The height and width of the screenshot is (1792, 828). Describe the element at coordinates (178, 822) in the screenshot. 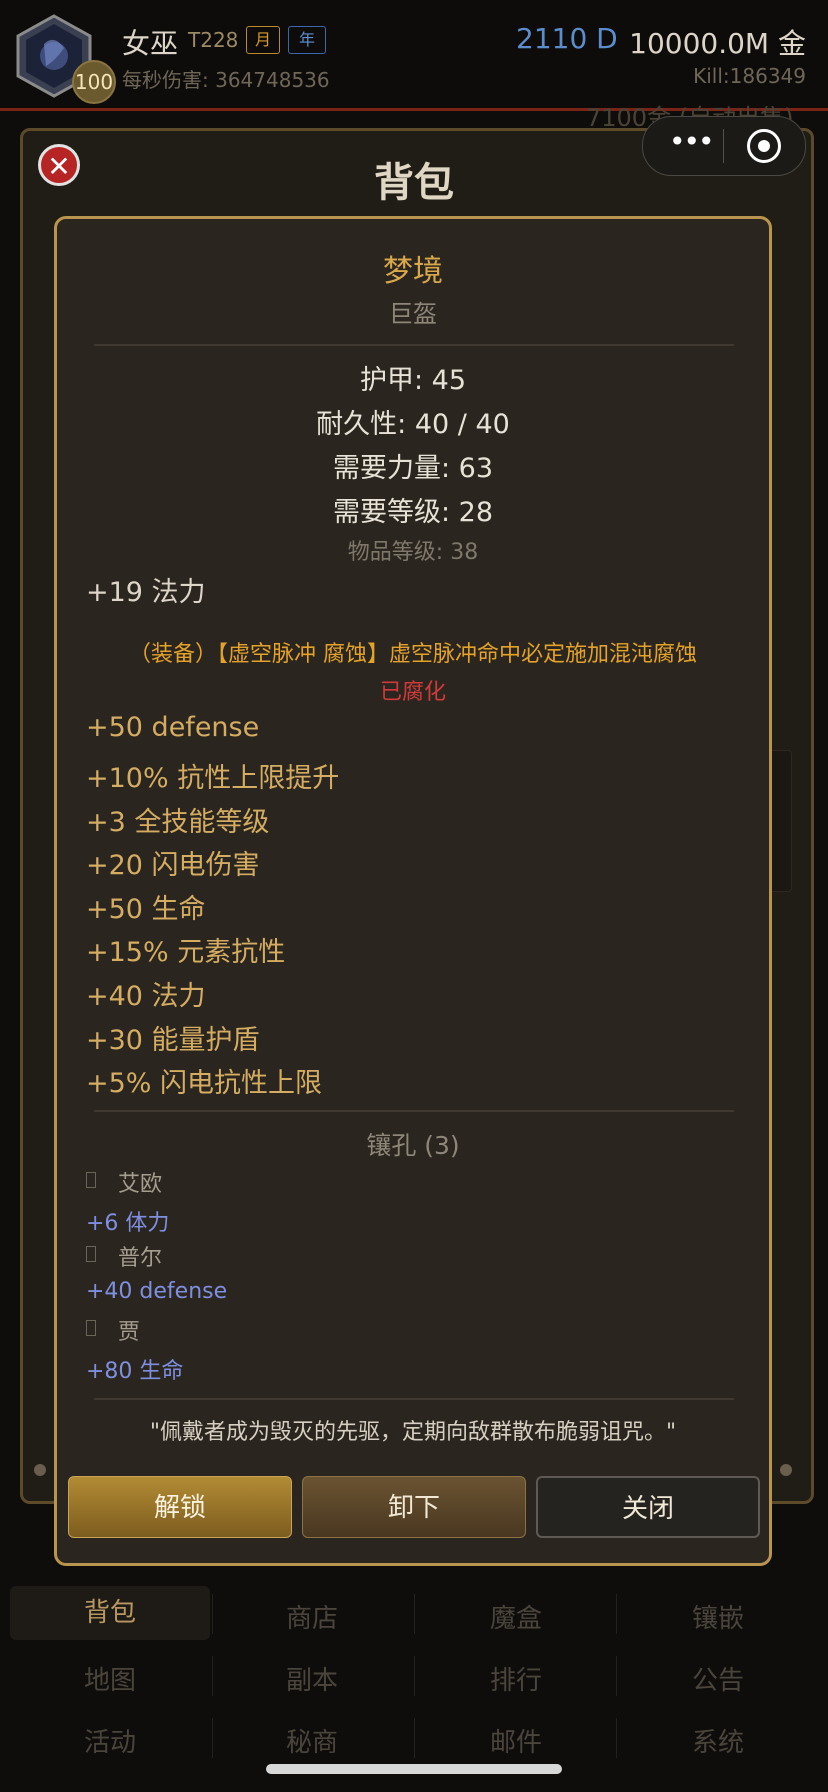

I see `mod-line: +3 全技能等级` at that location.